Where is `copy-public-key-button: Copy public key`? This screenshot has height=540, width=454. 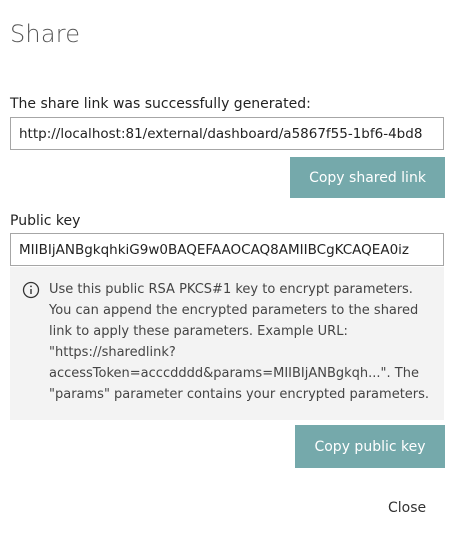 copy-public-key-button: Copy public key is located at coordinates (370, 446).